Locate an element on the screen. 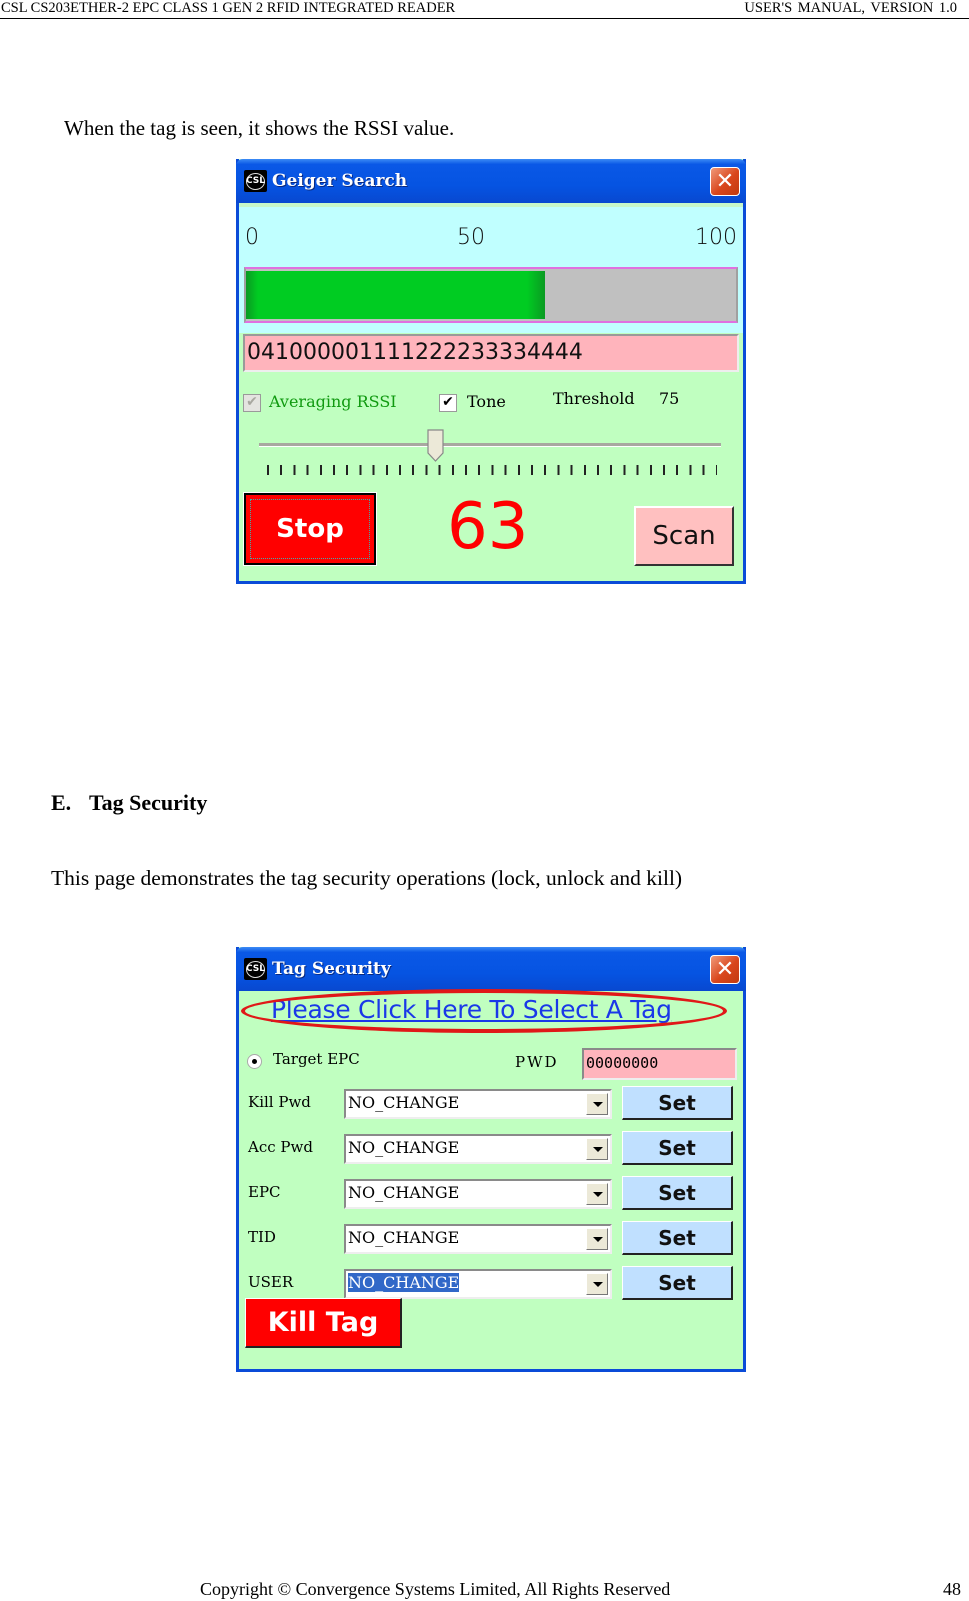 The width and height of the screenshot is (969, 1601). signal-meter-panel: 0 50 100 is located at coordinates (491, 268).